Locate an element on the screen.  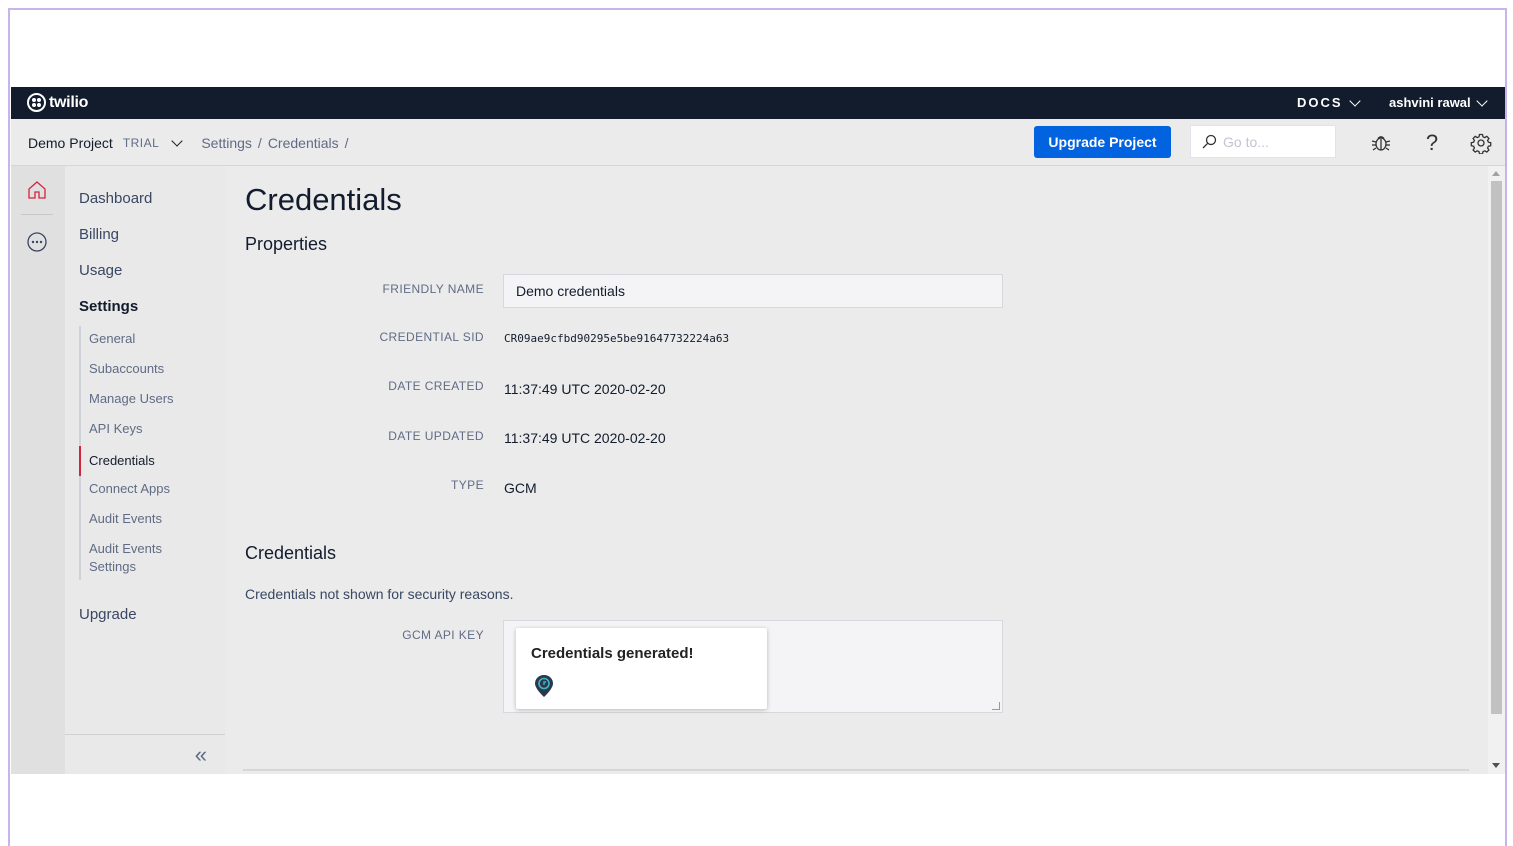
resize-handle is located at coordinates (996, 706).